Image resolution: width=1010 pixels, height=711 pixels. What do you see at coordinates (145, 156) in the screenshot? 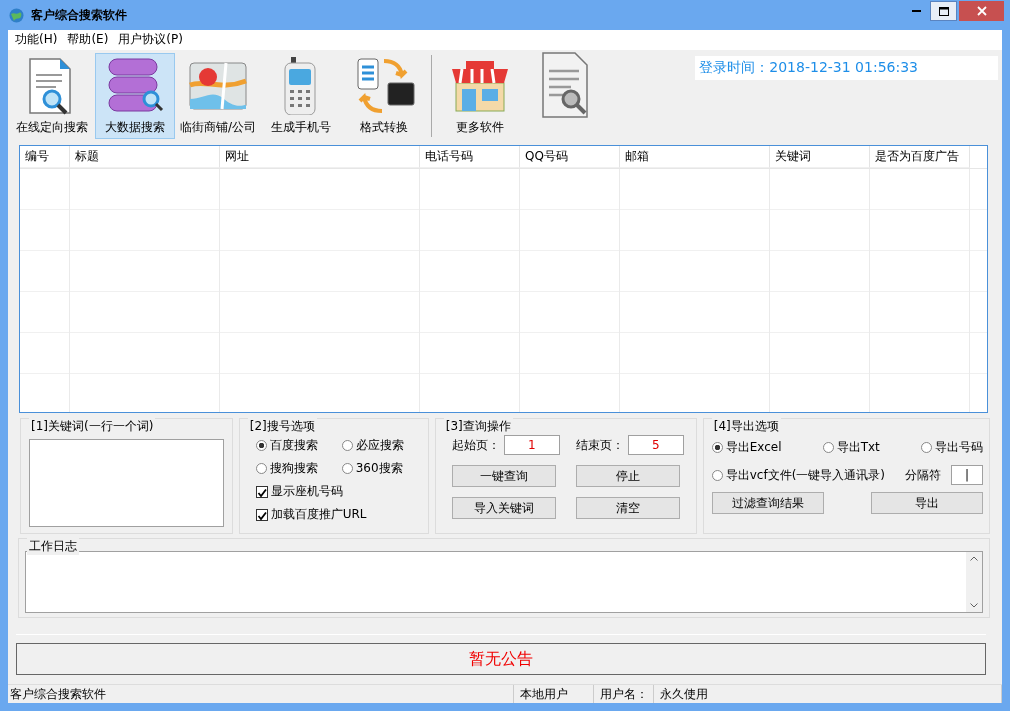
I see `column-header: 标题` at bounding box center [145, 156].